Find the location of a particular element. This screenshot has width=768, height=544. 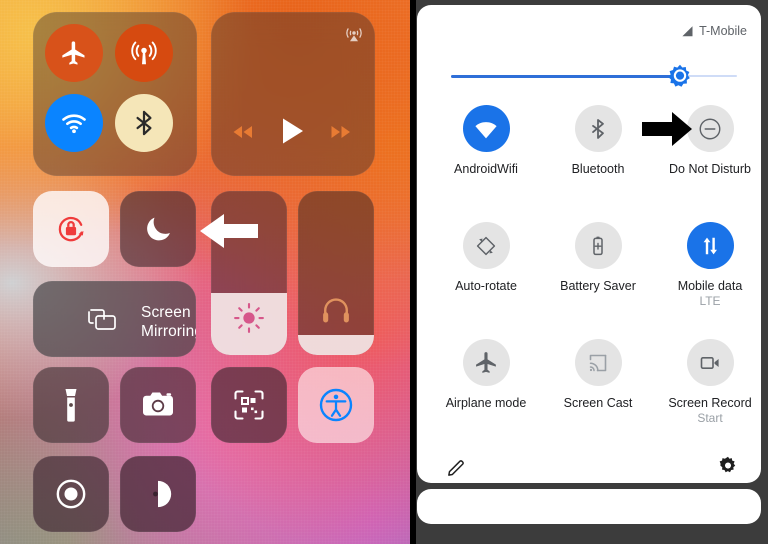

brightness-slider is located at coordinates (594, 76).